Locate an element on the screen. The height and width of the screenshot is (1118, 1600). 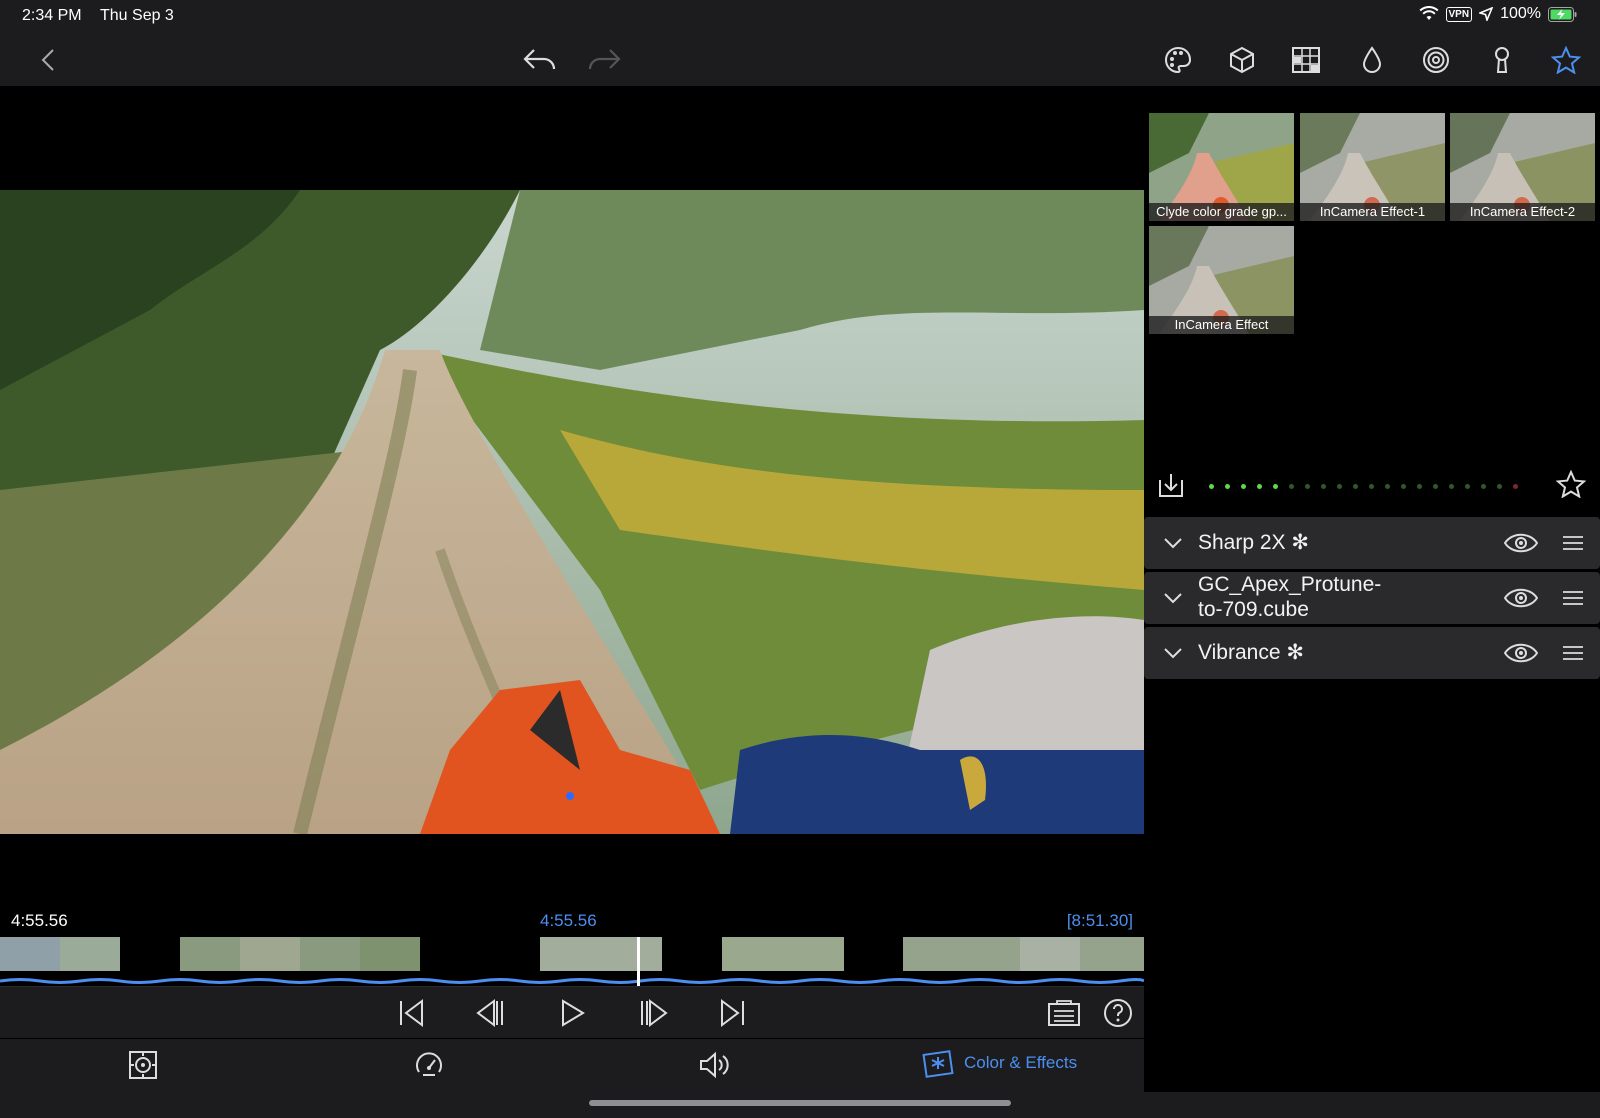
play-icon is located at coordinates (573, 1013).